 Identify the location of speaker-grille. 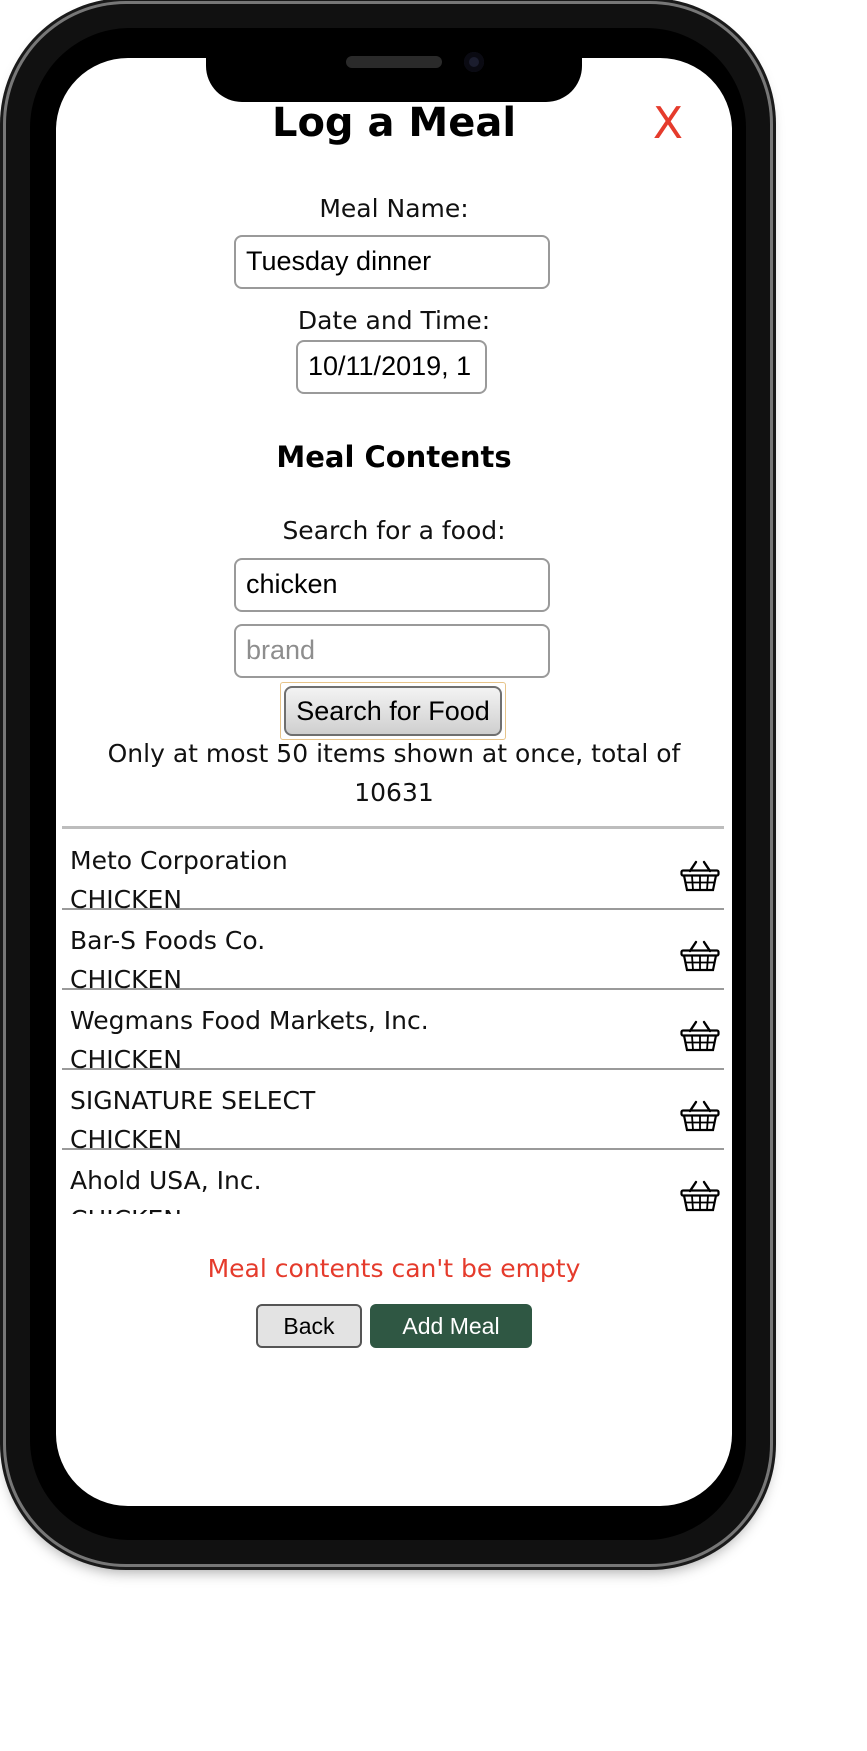
(394, 62).